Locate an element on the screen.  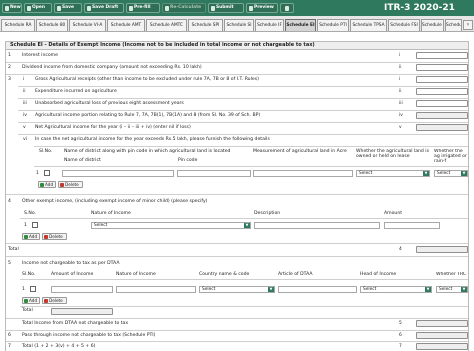
save-draft-icon is located at coordinates (88, 8).